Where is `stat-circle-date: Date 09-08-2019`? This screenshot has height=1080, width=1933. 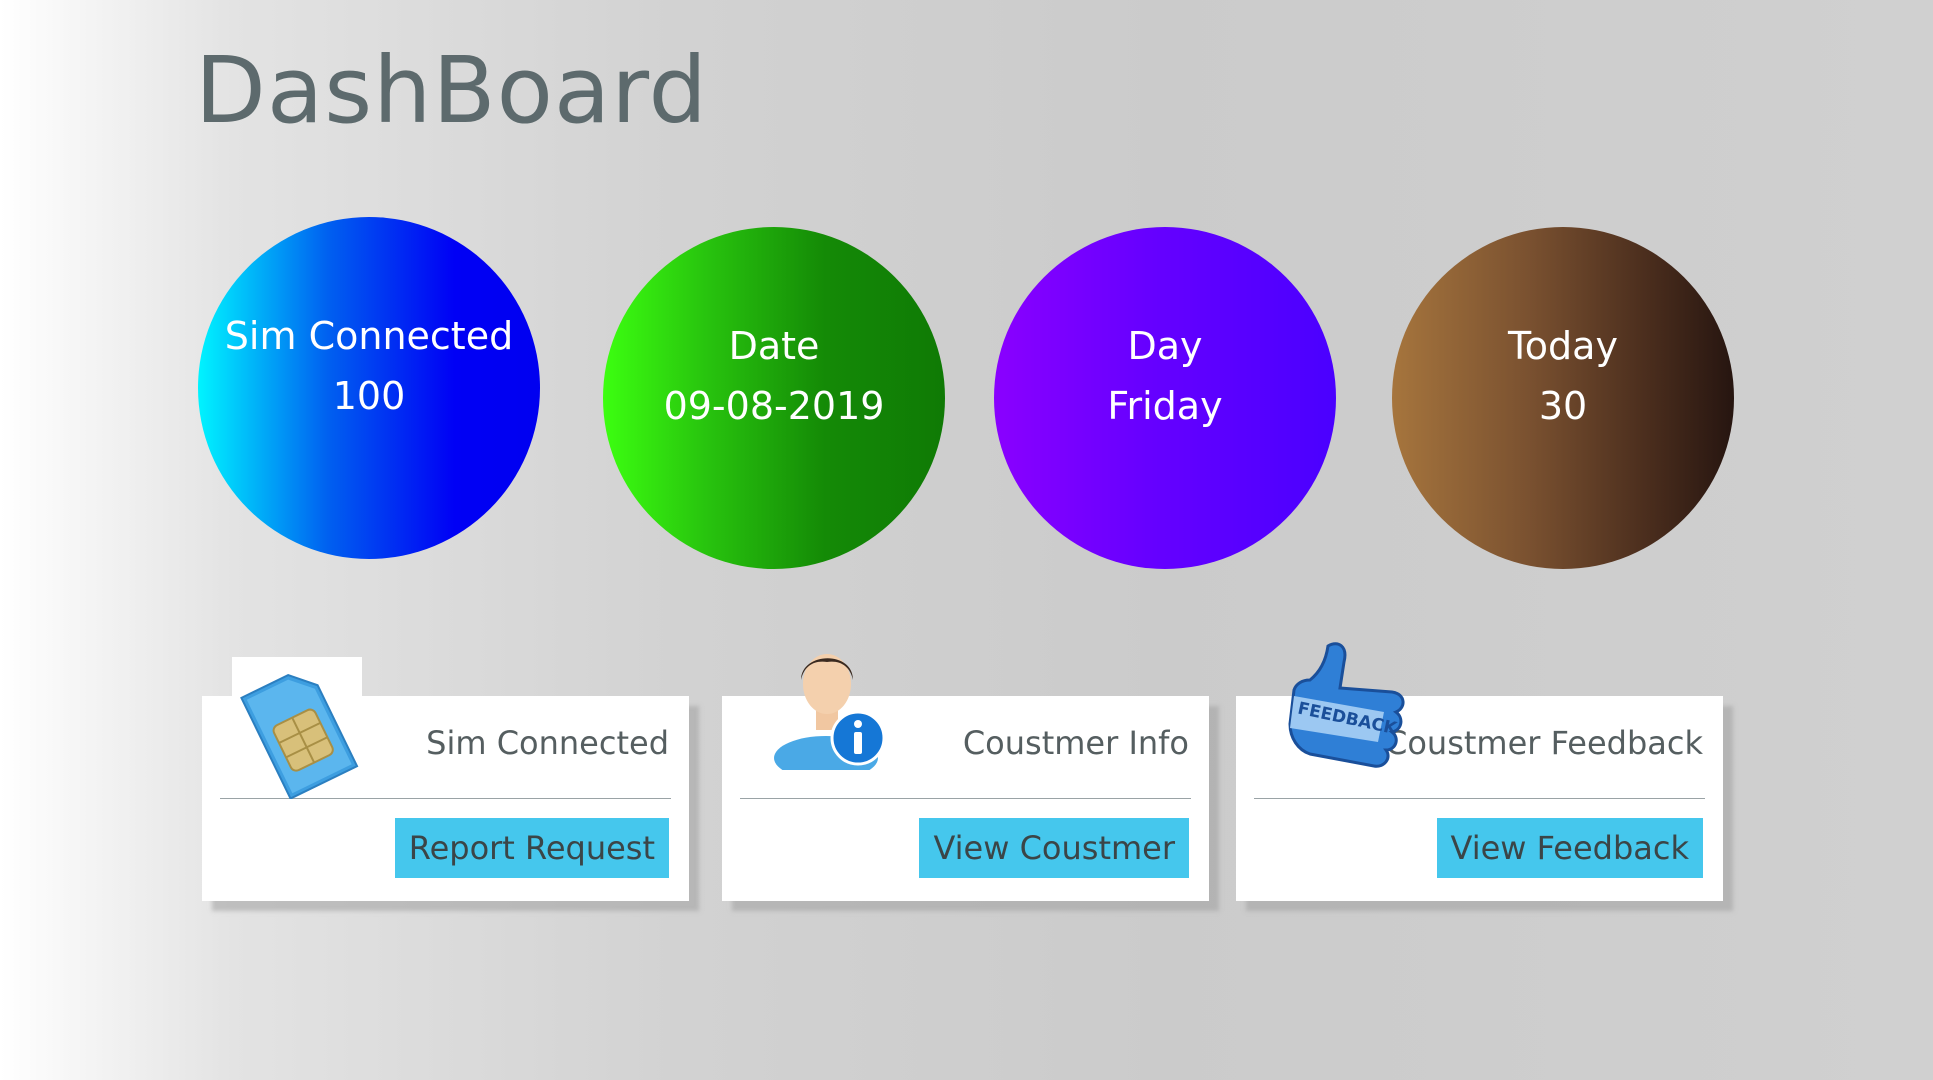 stat-circle-date: Date 09-08-2019 is located at coordinates (774, 398).